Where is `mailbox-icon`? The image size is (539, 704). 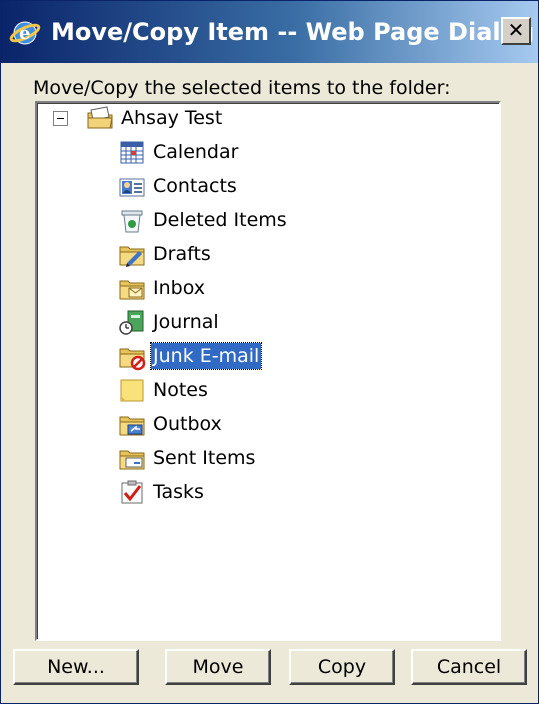 mailbox-icon is located at coordinates (100, 117).